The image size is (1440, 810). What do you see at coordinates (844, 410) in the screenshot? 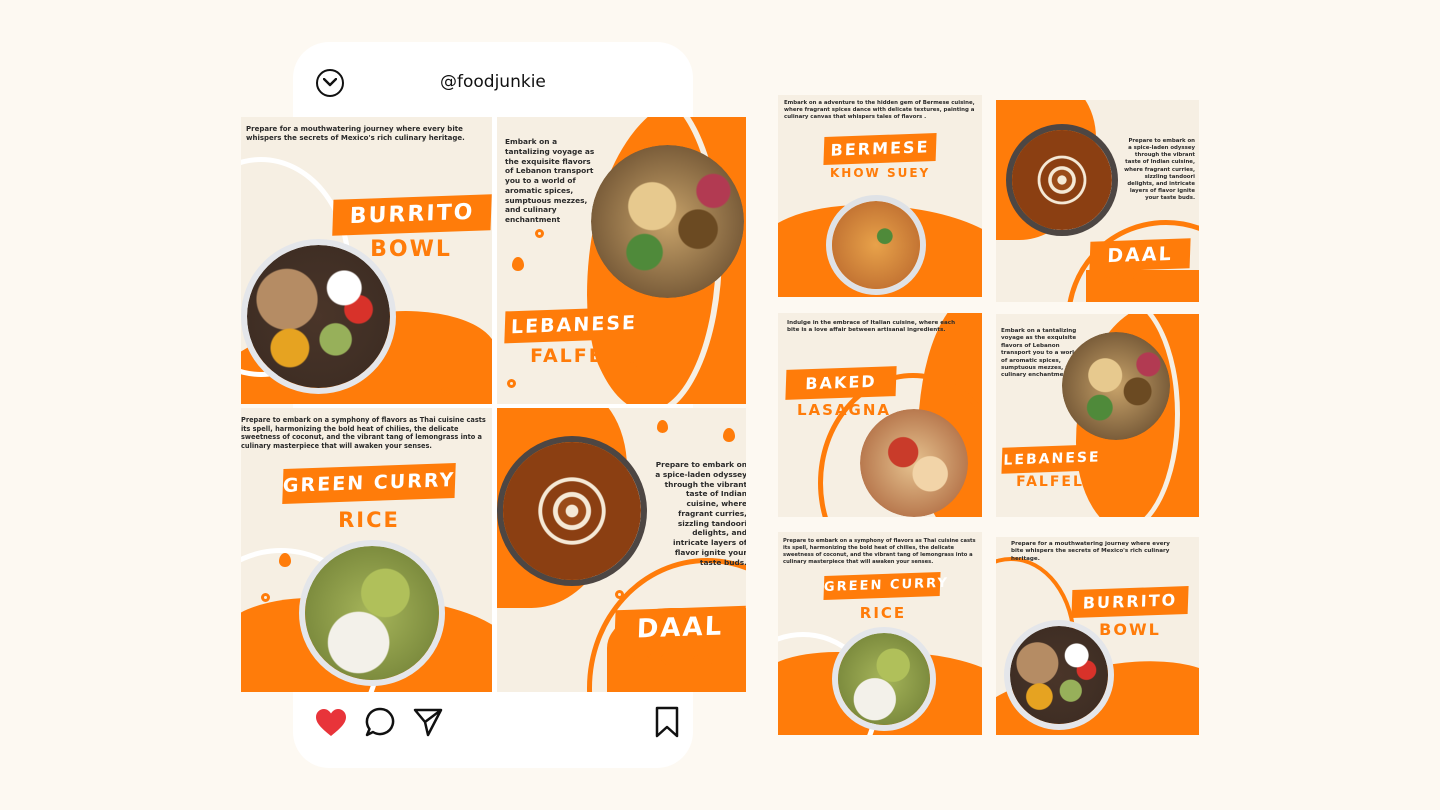
I see `post-subtitle: LASAGNA` at bounding box center [844, 410].